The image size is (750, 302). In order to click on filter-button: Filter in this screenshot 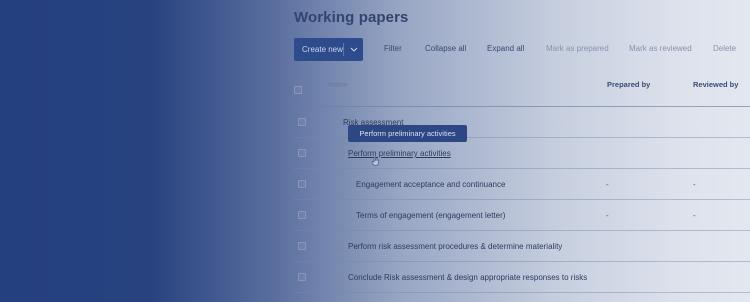, I will do `click(393, 48)`.